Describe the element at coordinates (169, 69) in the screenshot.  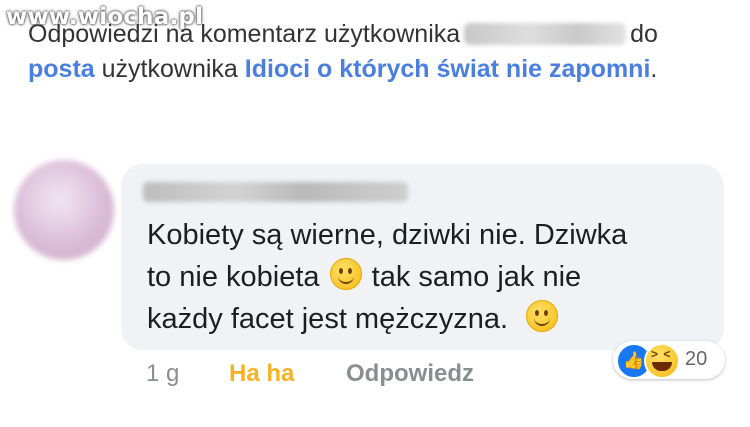
I see `header-middle: użytkownika` at that location.